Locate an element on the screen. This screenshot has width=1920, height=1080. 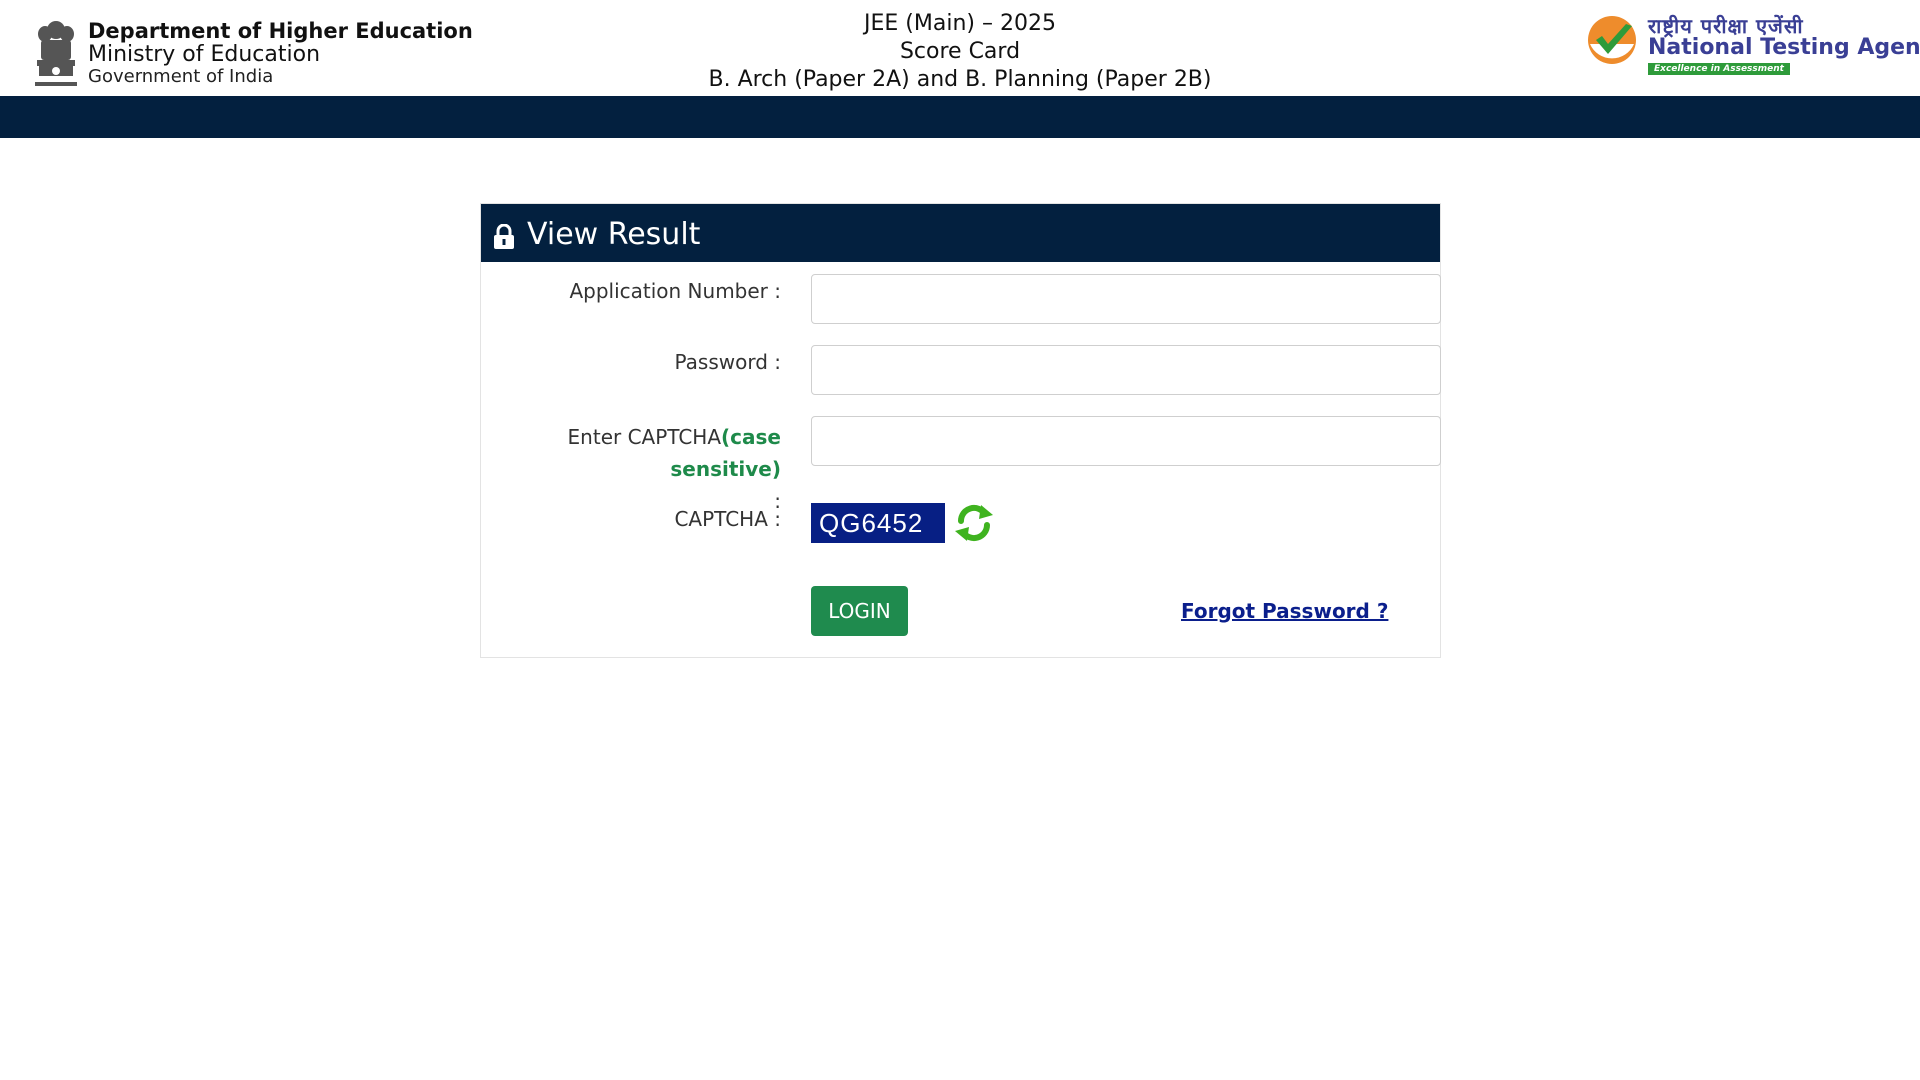
forgot-password-link: Forgot Password ? is located at coordinates (1284, 611).